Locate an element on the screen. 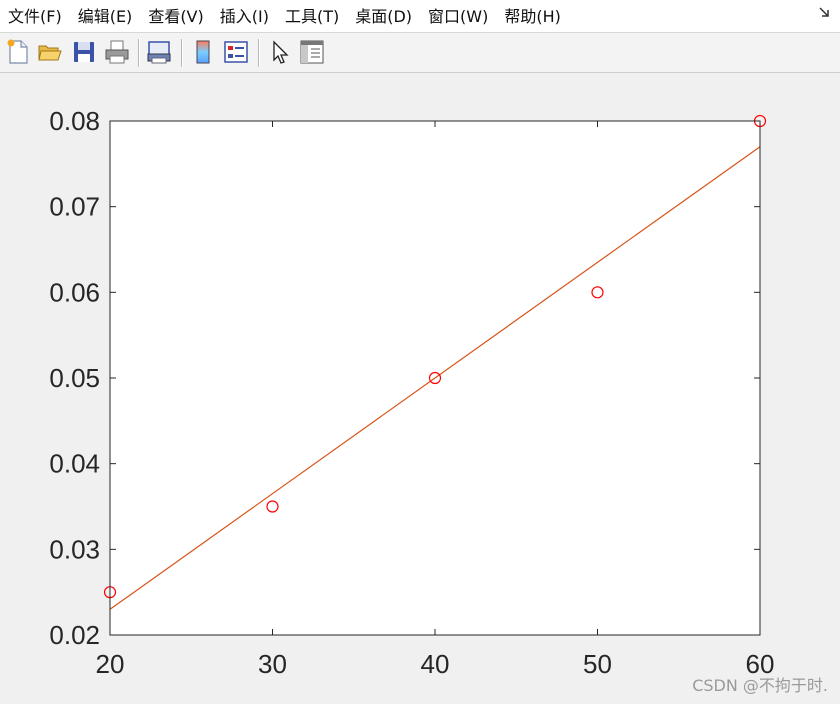  legend-icon is located at coordinates (236, 52).